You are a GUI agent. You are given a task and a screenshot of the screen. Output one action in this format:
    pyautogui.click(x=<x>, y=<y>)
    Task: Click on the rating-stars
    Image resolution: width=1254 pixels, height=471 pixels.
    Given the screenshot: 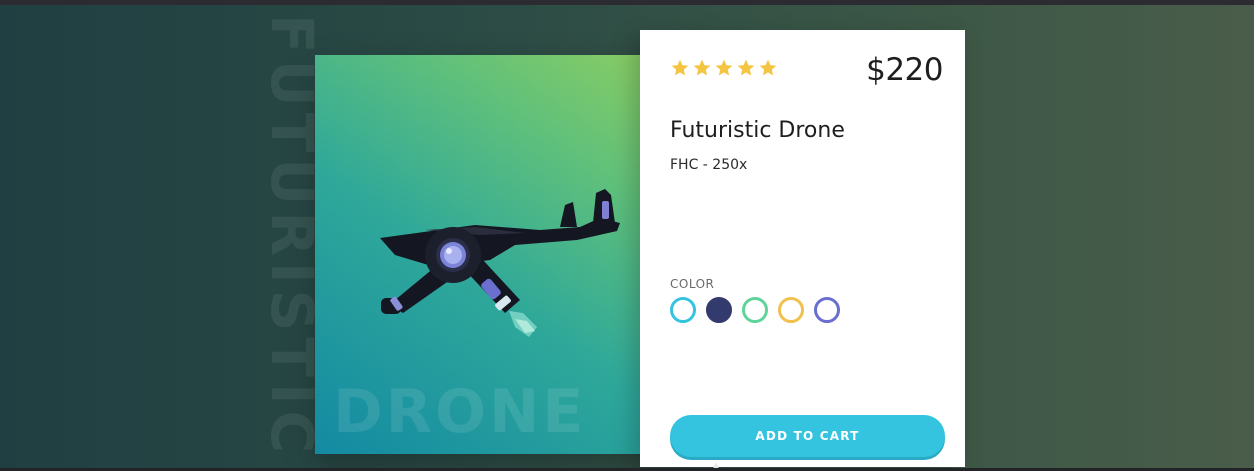 What is the action you would take?
    pyautogui.click(x=724, y=68)
    